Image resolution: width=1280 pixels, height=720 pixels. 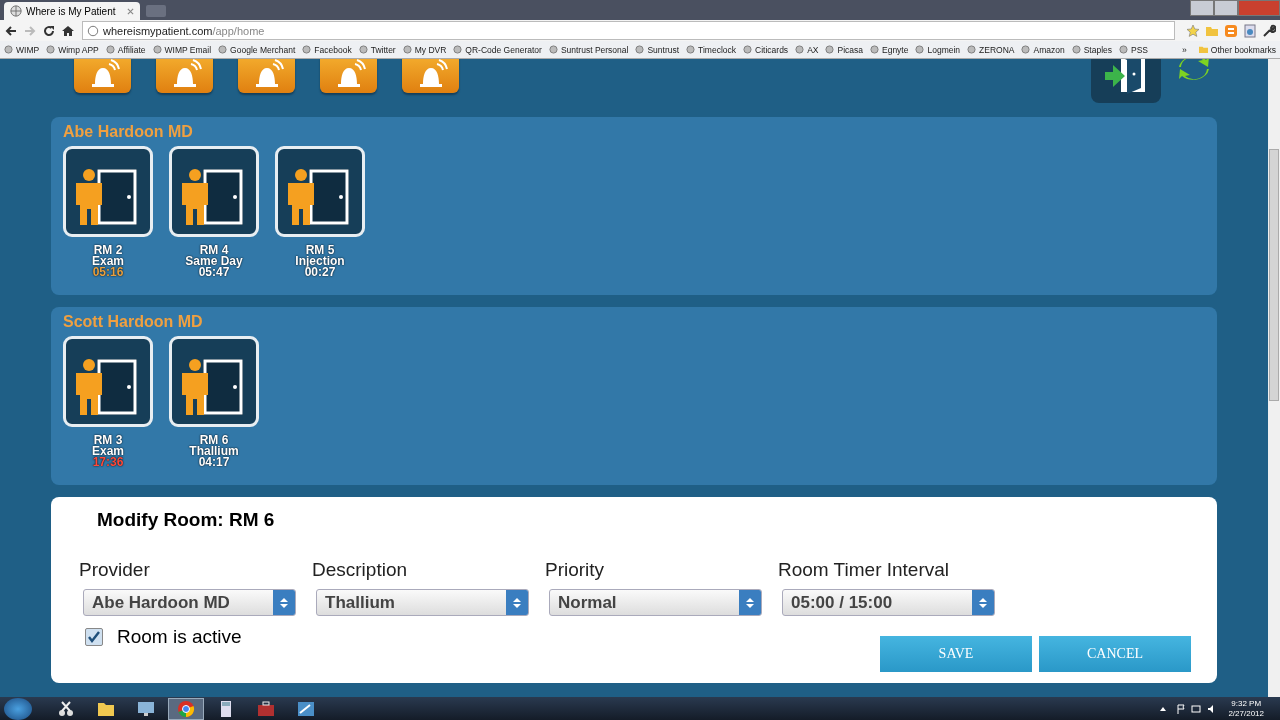 I want to click on bookmark: ZERONA, so click(x=991, y=49).